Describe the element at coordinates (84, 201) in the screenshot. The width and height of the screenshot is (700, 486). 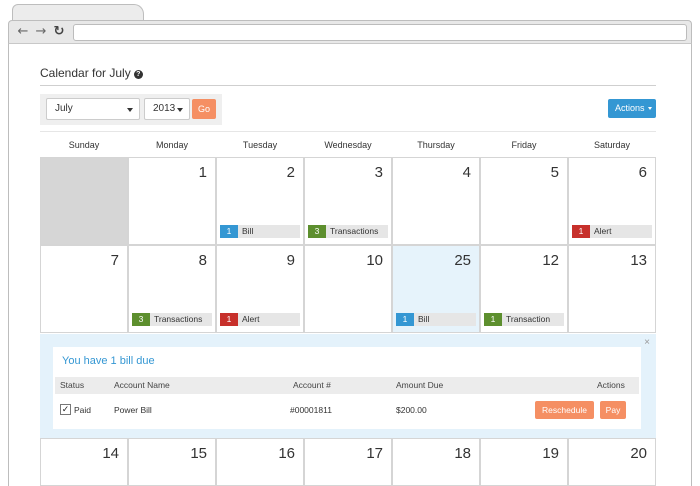
I see `calendar-day-cell` at that location.